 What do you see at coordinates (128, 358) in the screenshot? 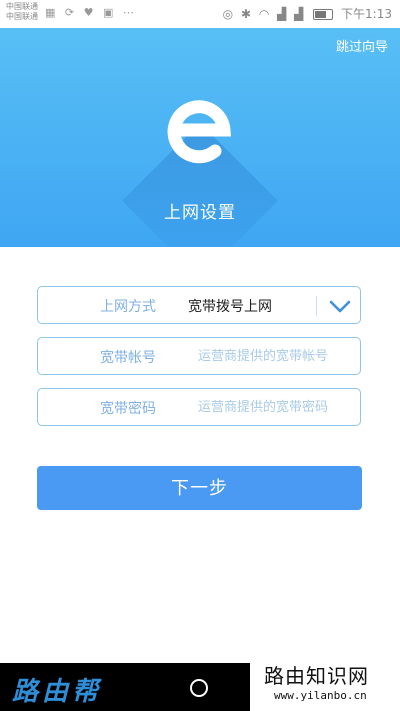
I see `account-label: 宽带帐号` at bounding box center [128, 358].